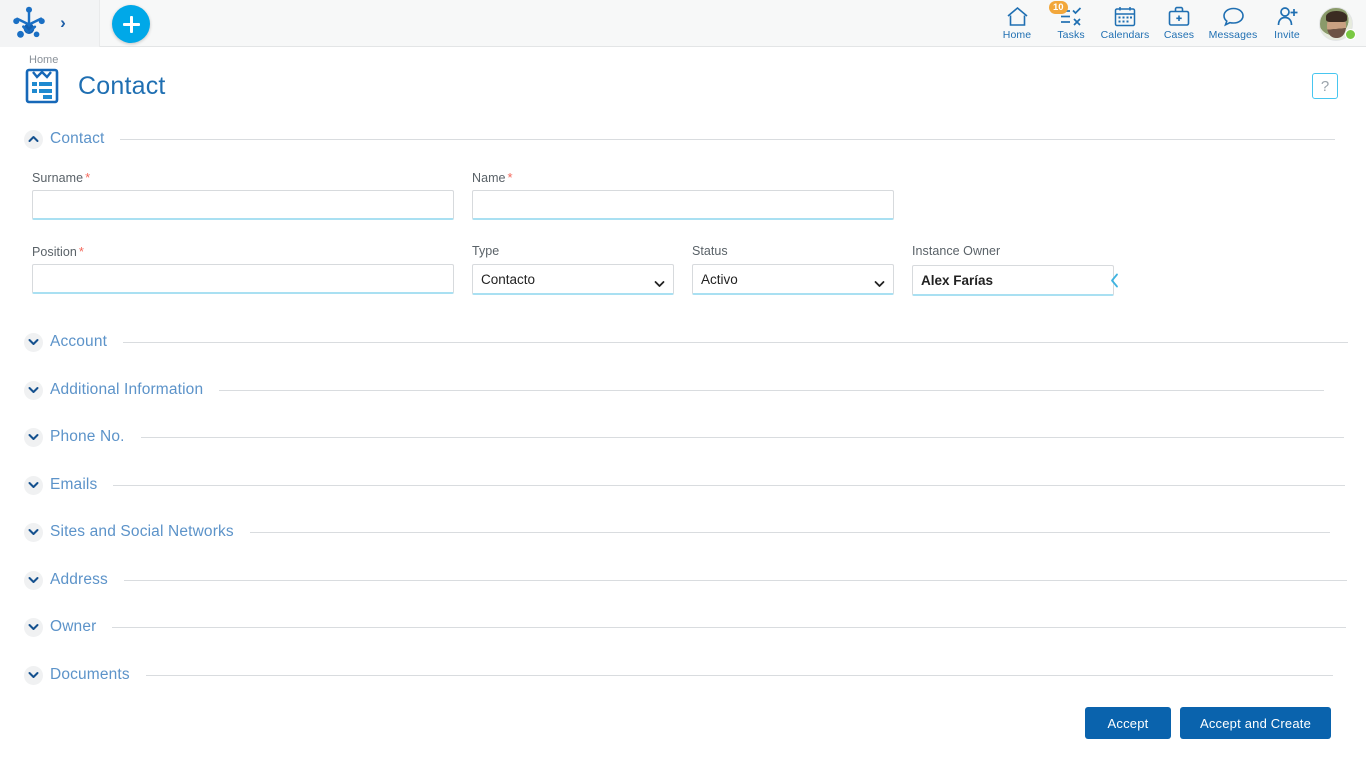 This screenshot has height=768, width=1366. Describe the element at coordinates (42, 86) in the screenshot. I see `contact-card-icon` at that location.